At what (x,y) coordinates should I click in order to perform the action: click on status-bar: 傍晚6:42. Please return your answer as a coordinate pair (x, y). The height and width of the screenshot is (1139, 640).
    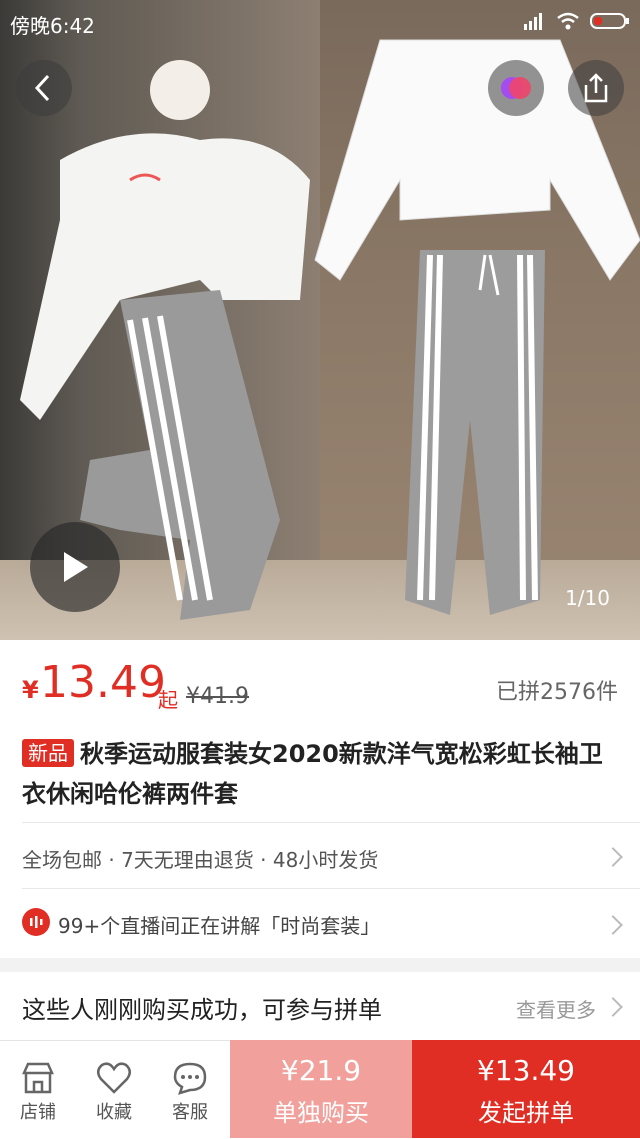
    Looking at the image, I should click on (320, 22).